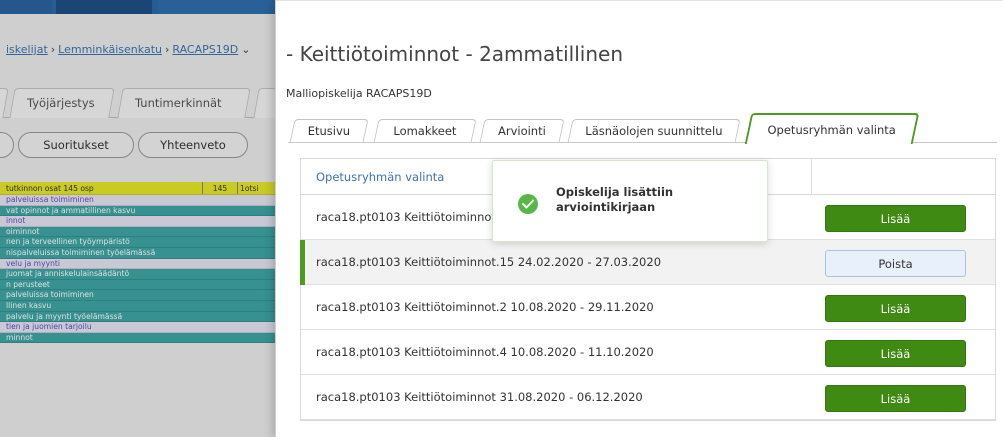  Describe the element at coordinates (454, 54) in the screenshot. I see `dialog-title: - Keittiötoiminnot - 2ammatillinen` at that location.